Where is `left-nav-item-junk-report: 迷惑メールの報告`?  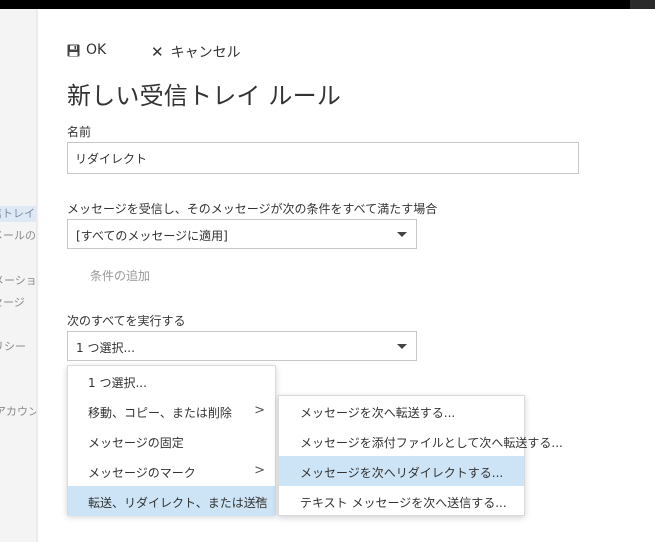 left-nav-item-junk-report: 迷惑メールの報告 is located at coordinates (18, 236).